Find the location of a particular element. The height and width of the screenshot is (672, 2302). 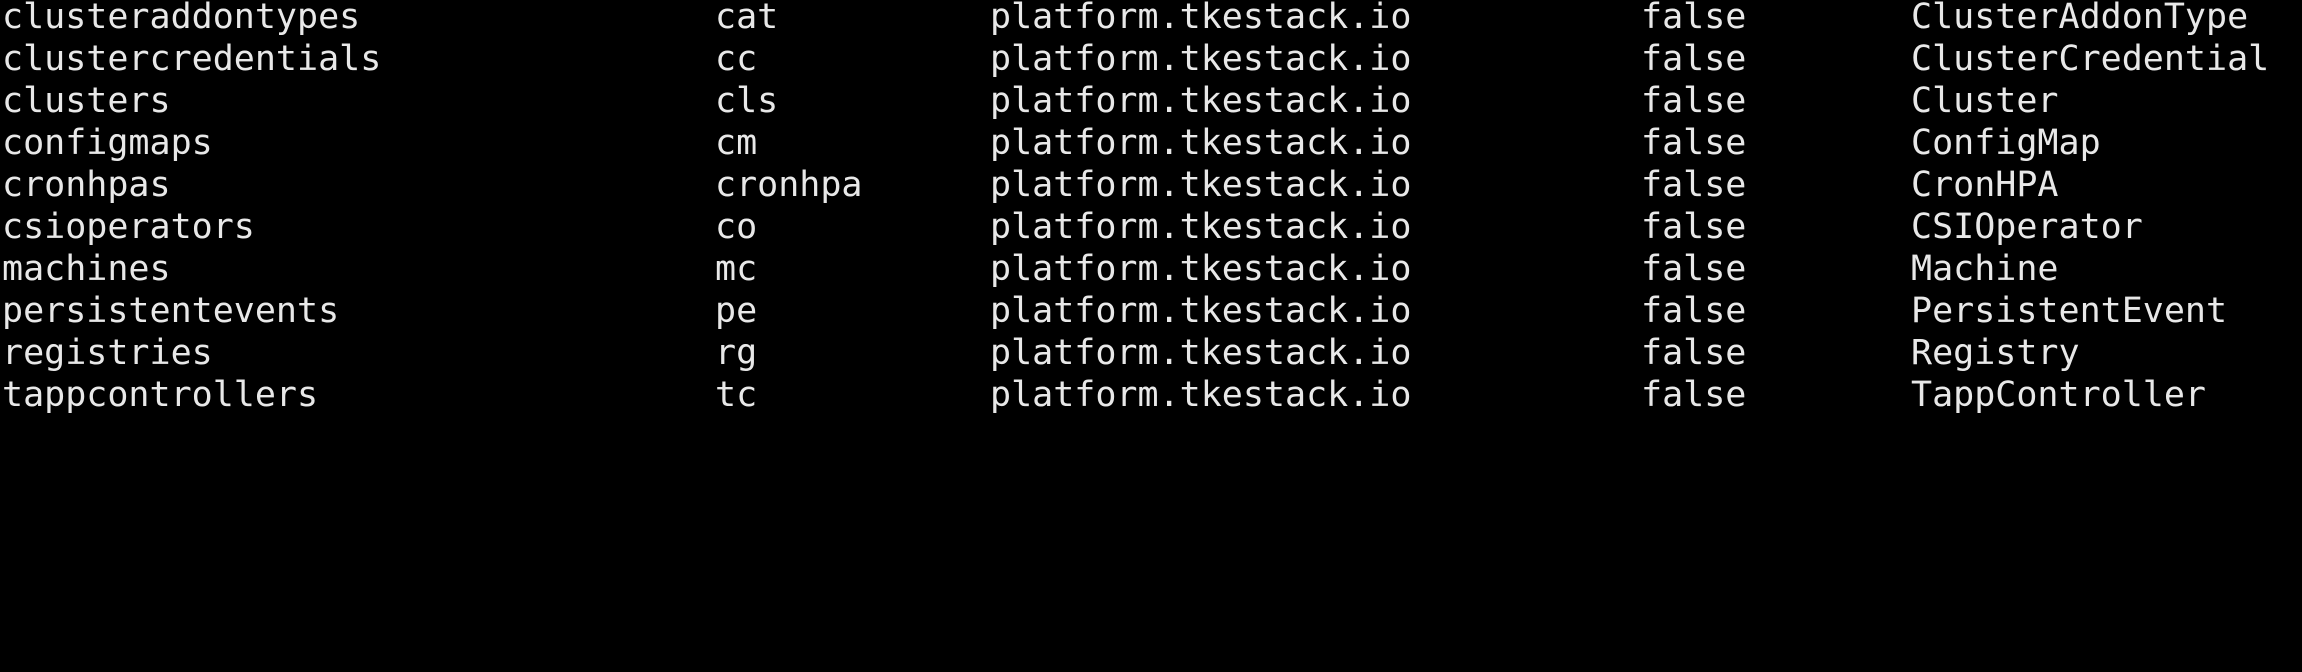

resource-name: clusteraddontypes is located at coordinates (181, 18).